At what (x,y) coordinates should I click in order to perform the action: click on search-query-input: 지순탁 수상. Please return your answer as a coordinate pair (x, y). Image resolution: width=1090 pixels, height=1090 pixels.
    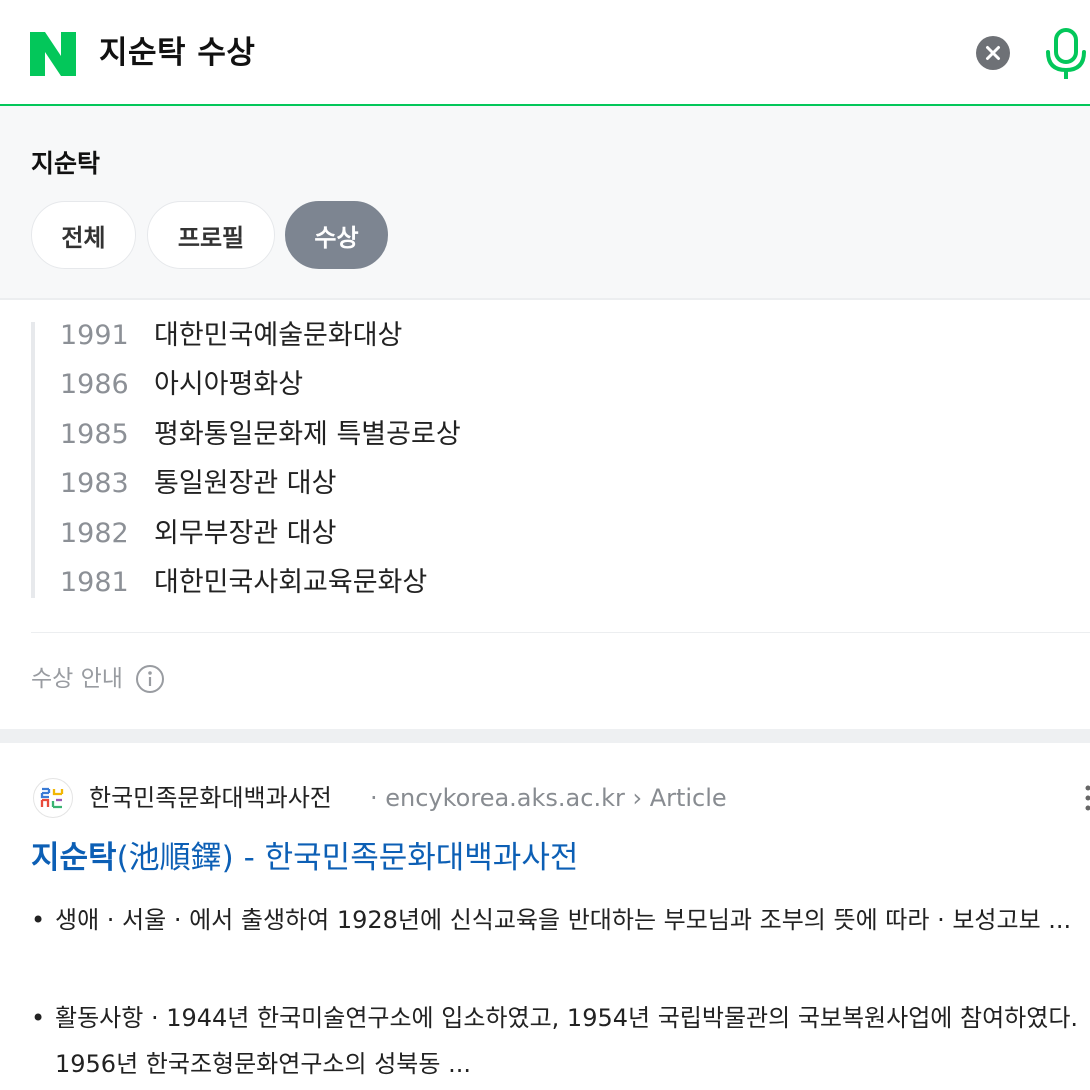
    Looking at the image, I should click on (177, 53).